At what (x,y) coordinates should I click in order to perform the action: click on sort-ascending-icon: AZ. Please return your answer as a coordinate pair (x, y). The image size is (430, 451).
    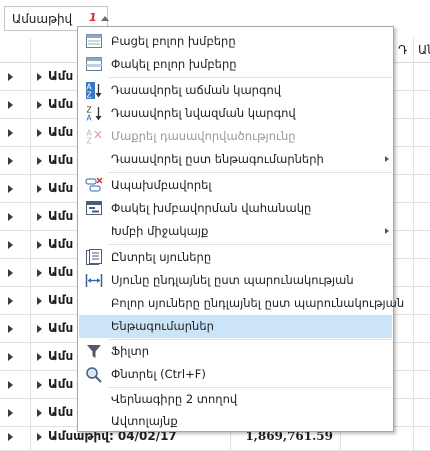
    Looking at the image, I should click on (94, 91).